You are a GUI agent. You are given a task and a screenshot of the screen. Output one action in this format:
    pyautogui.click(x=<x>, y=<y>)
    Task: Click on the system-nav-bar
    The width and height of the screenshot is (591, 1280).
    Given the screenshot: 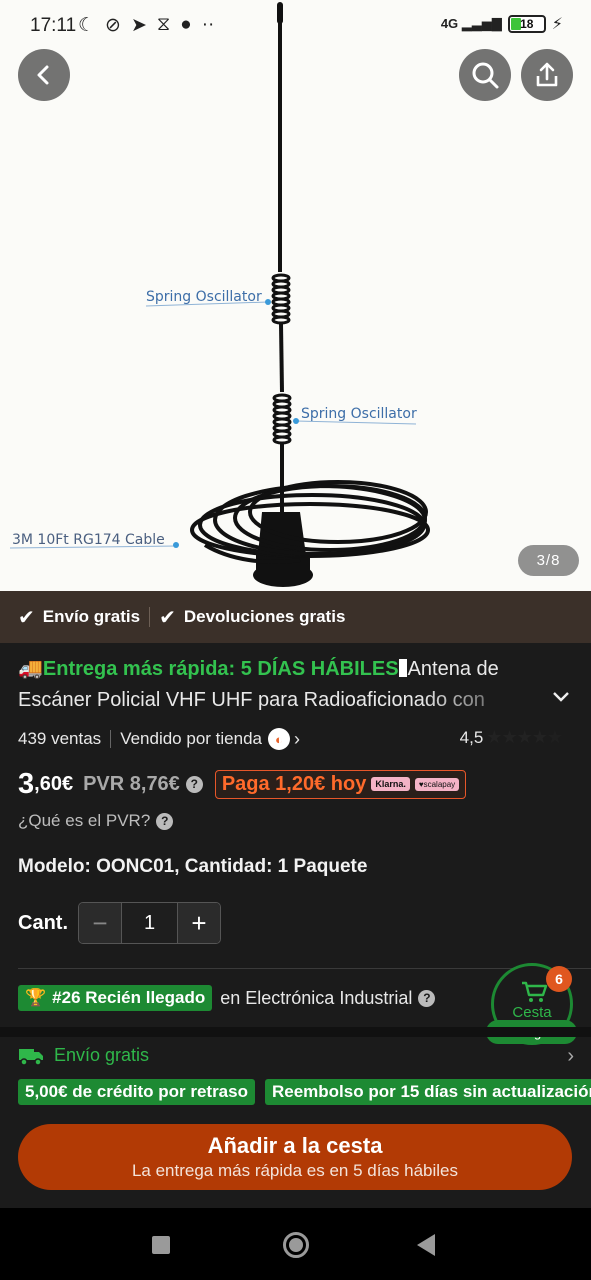 What is the action you would take?
    pyautogui.click(x=295, y=1244)
    